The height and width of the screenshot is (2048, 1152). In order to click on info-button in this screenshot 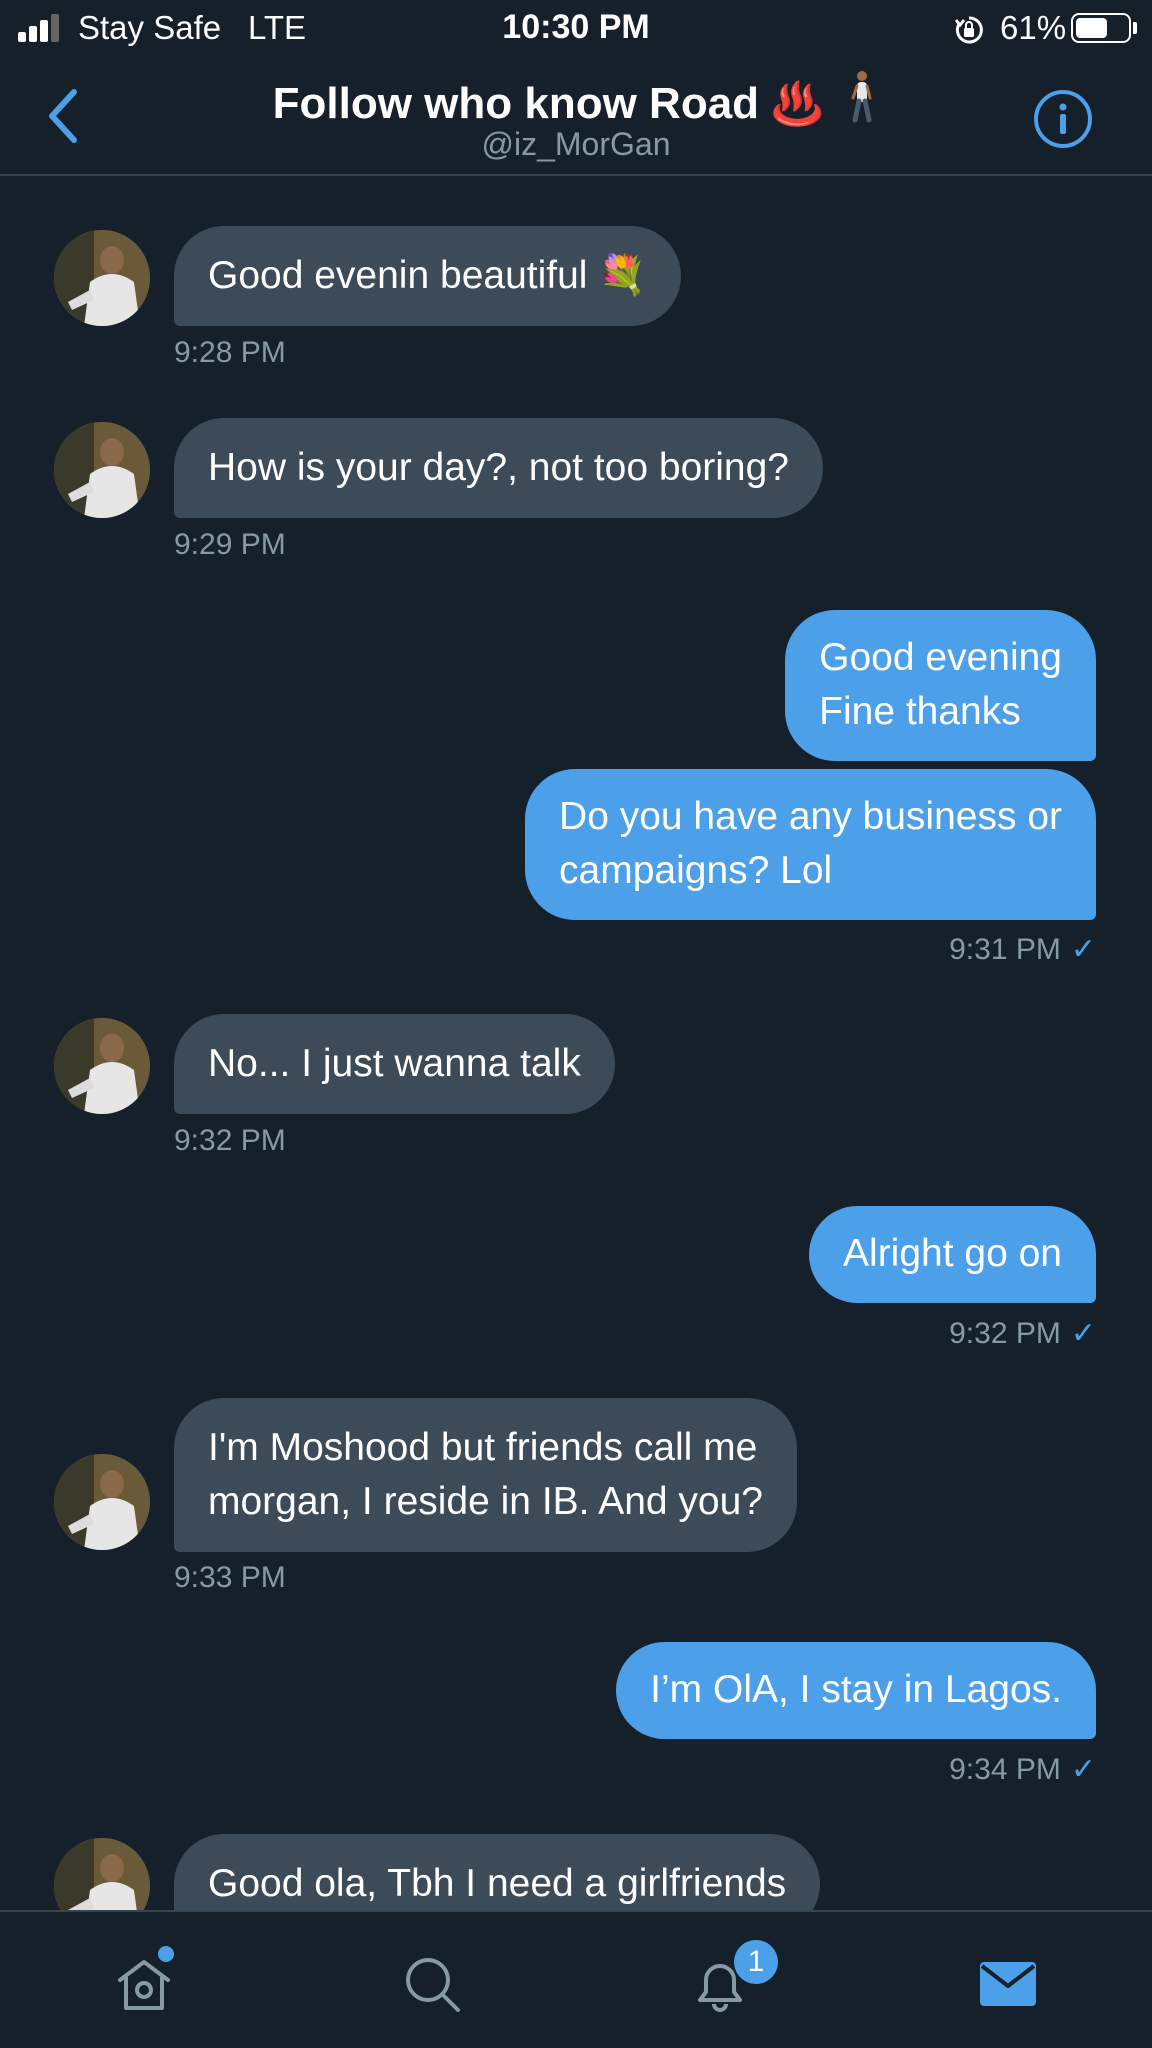, I will do `click(1063, 119)`.